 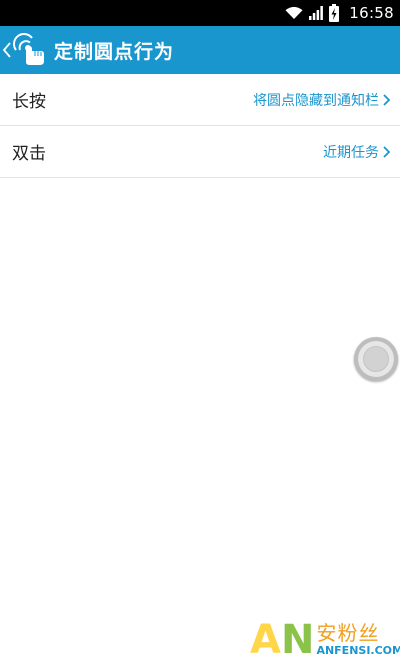 I want to click on setting-row-double-tap: 双击 近期任务, so click(x=200, y=152).